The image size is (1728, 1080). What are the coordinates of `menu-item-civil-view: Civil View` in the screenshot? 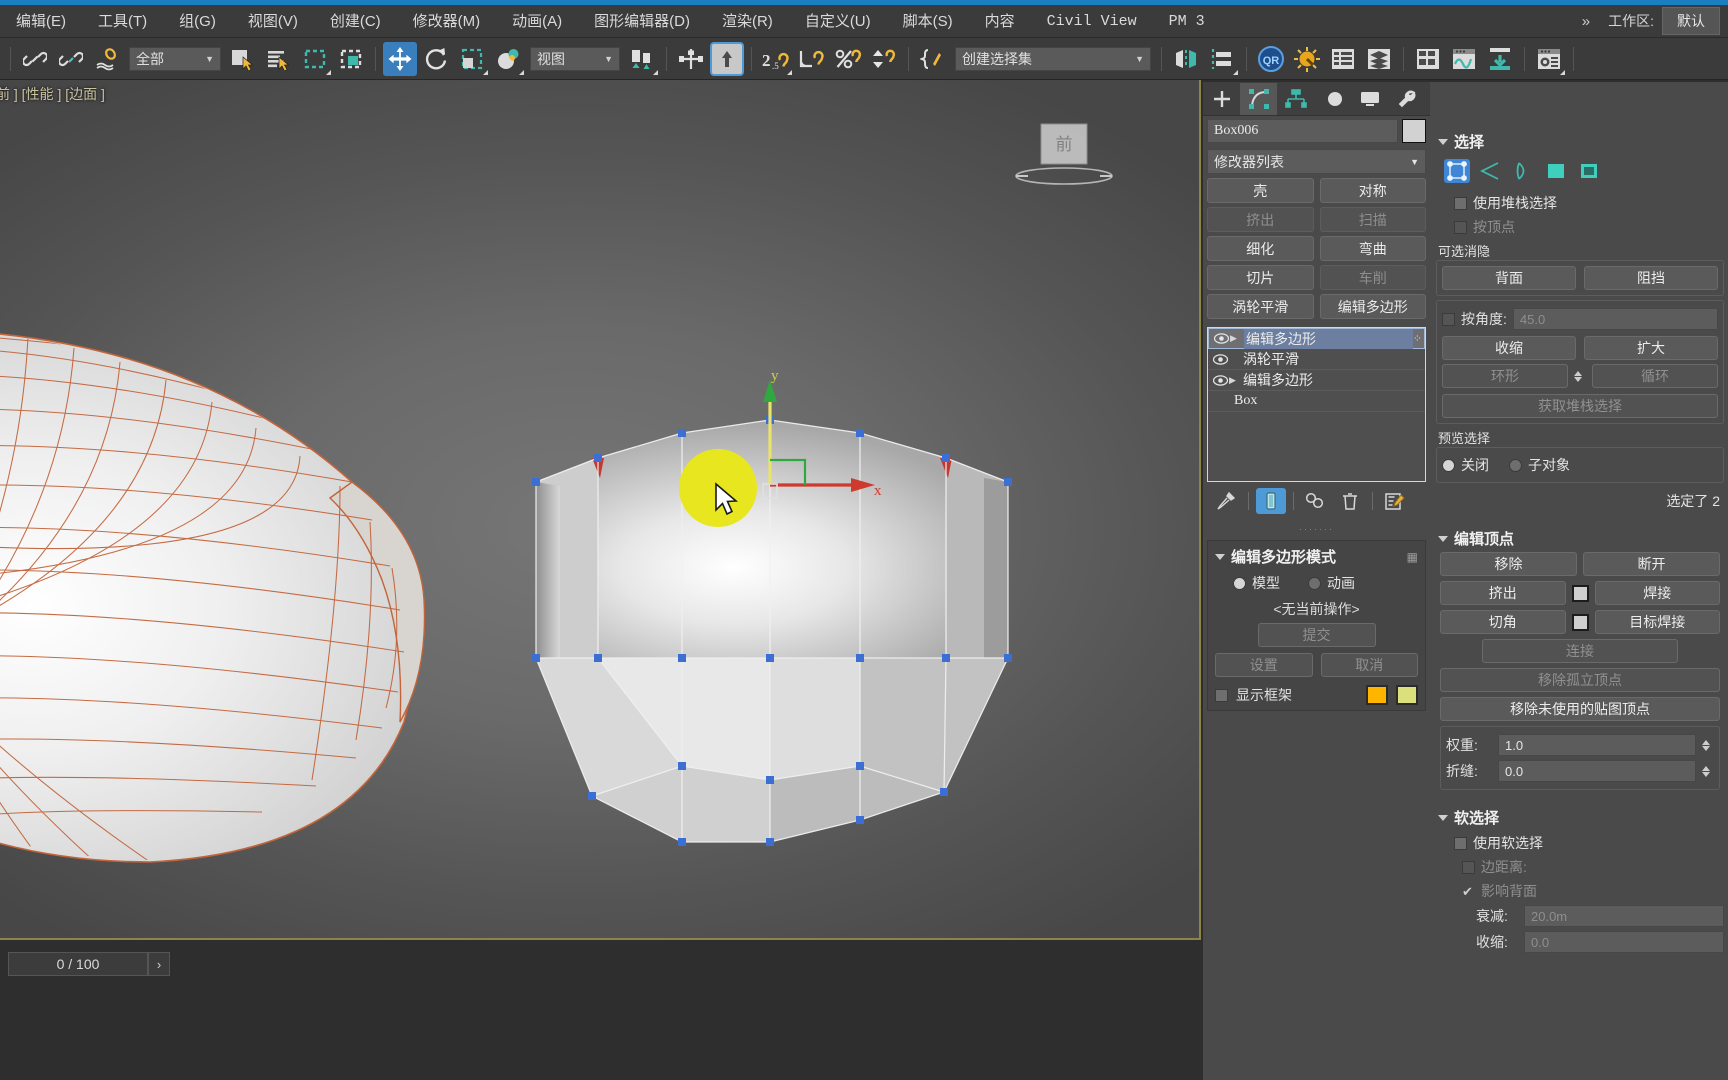 It's located at (1092, 21).